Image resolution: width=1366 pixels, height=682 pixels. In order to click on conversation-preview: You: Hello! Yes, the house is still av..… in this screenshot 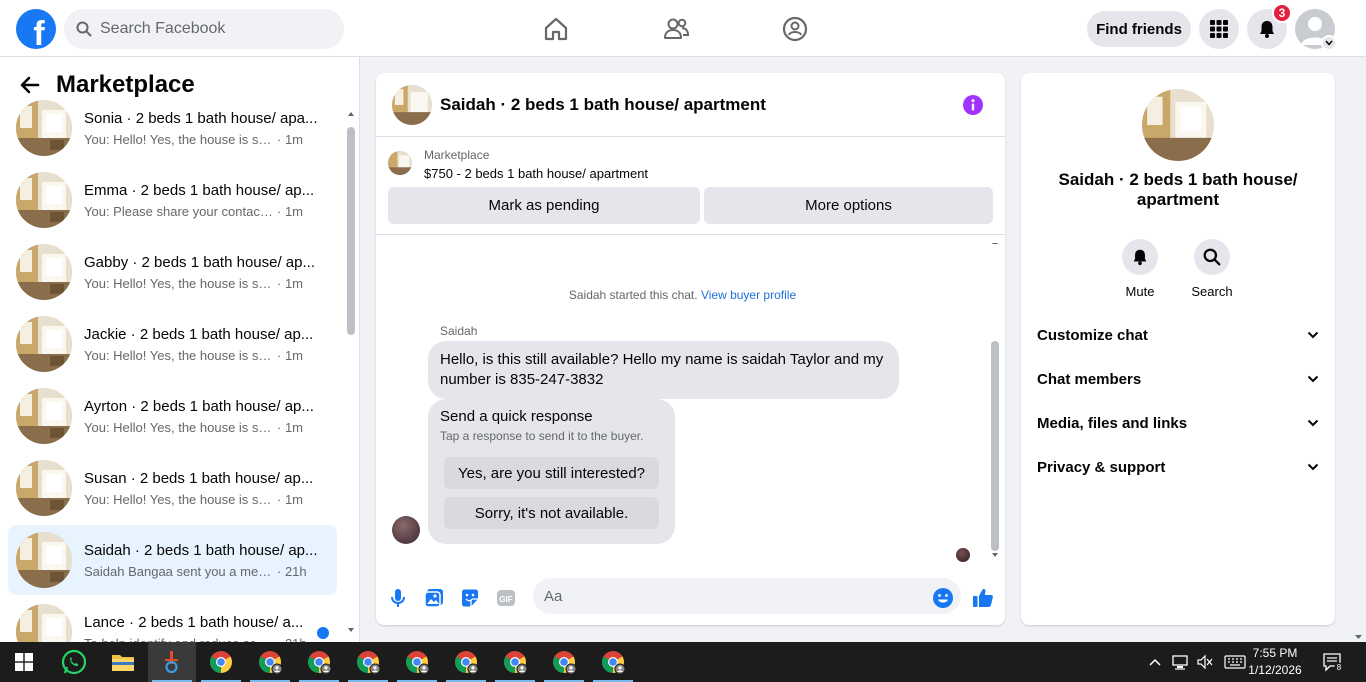, I will do `click(204, 139)`.